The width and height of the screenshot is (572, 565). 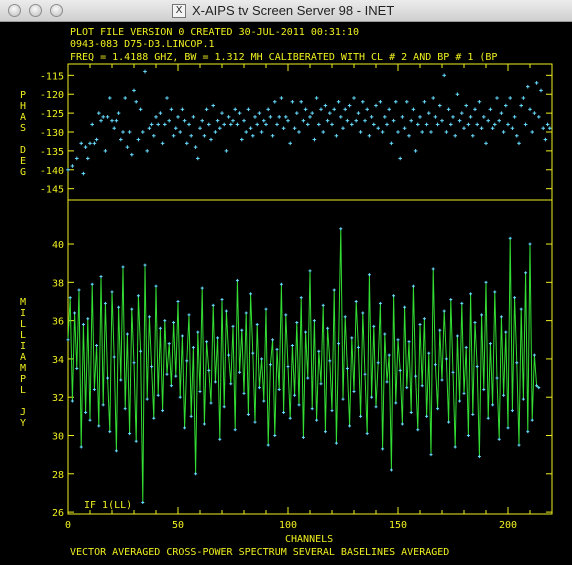 What do you see at coordinates (14, 10) in the screenshot?
I see `close-button` at bounding box center [14, 10].